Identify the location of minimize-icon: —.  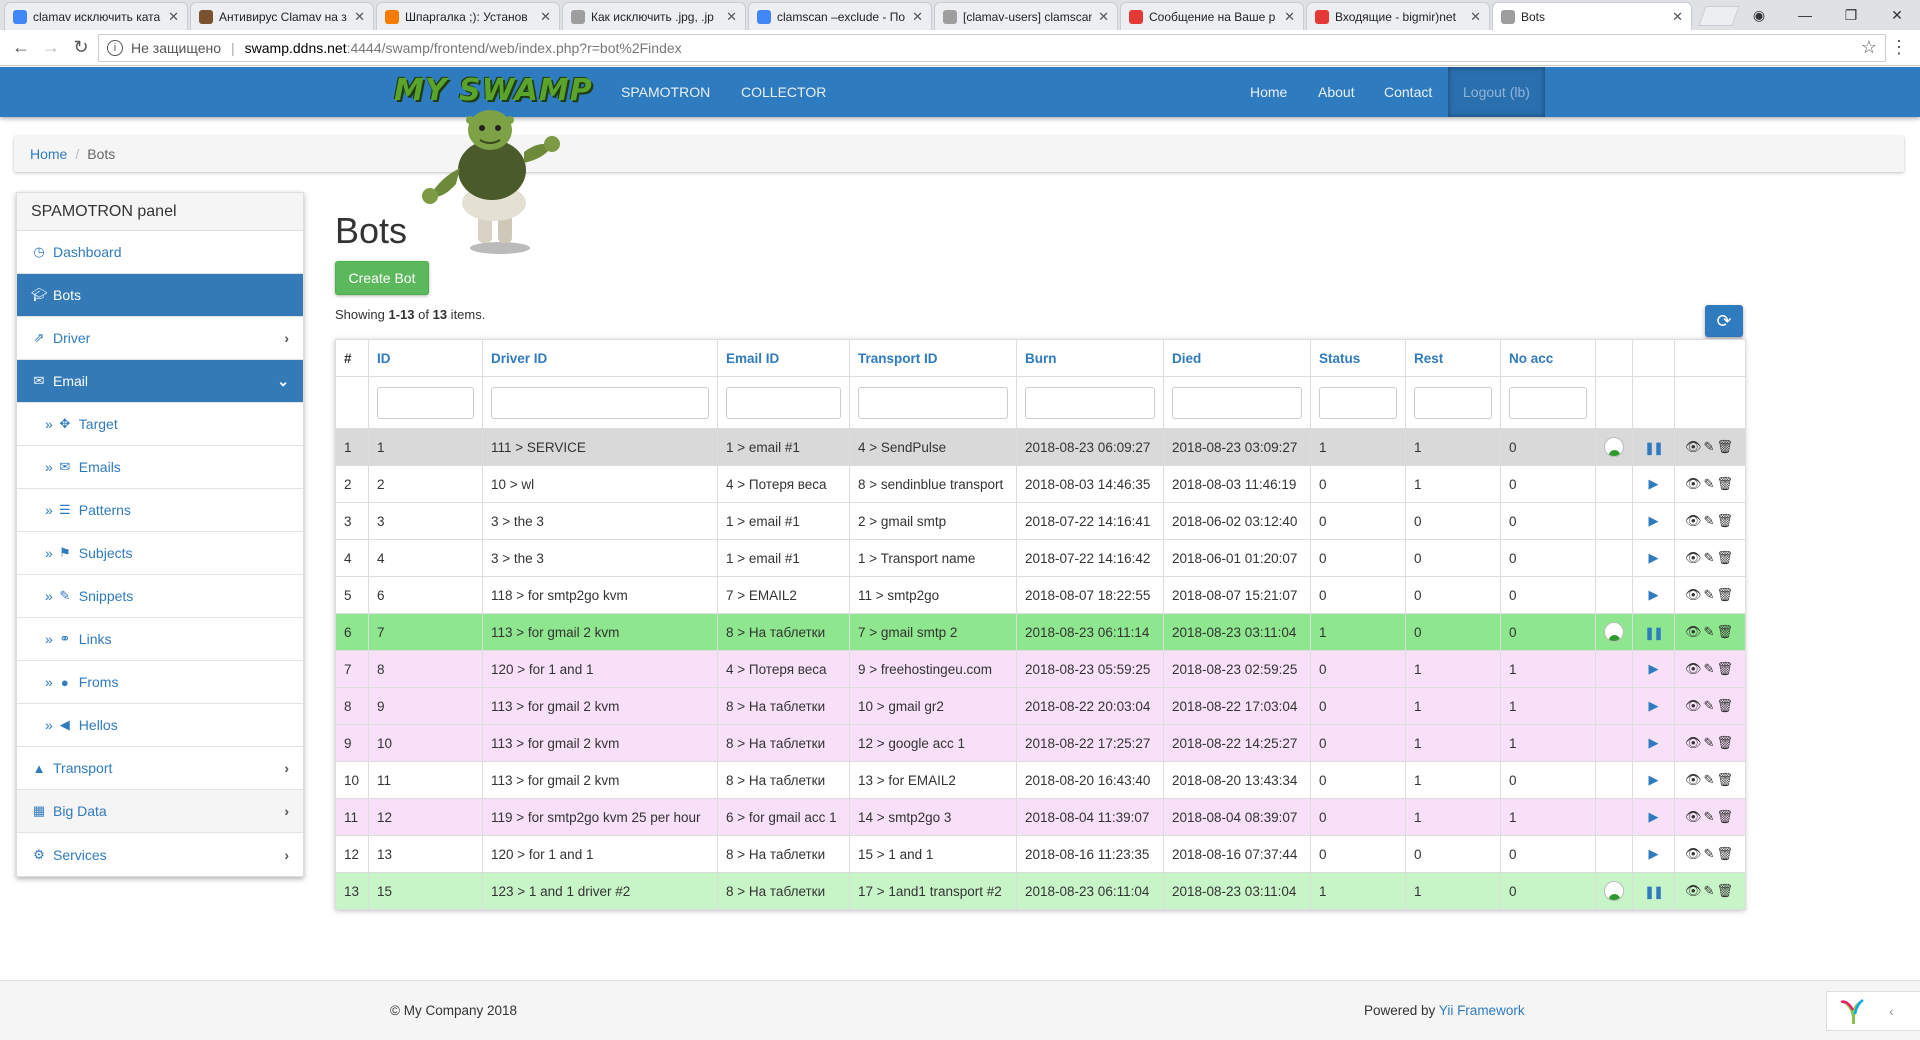
(1805, 15).